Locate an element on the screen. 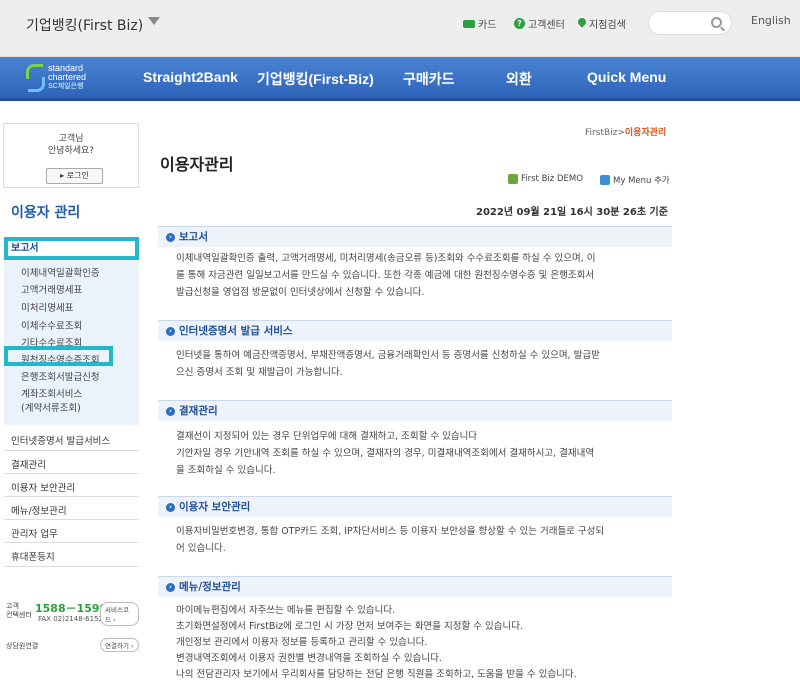  nav-forex: 외환 is located at coordinates (519, 79).